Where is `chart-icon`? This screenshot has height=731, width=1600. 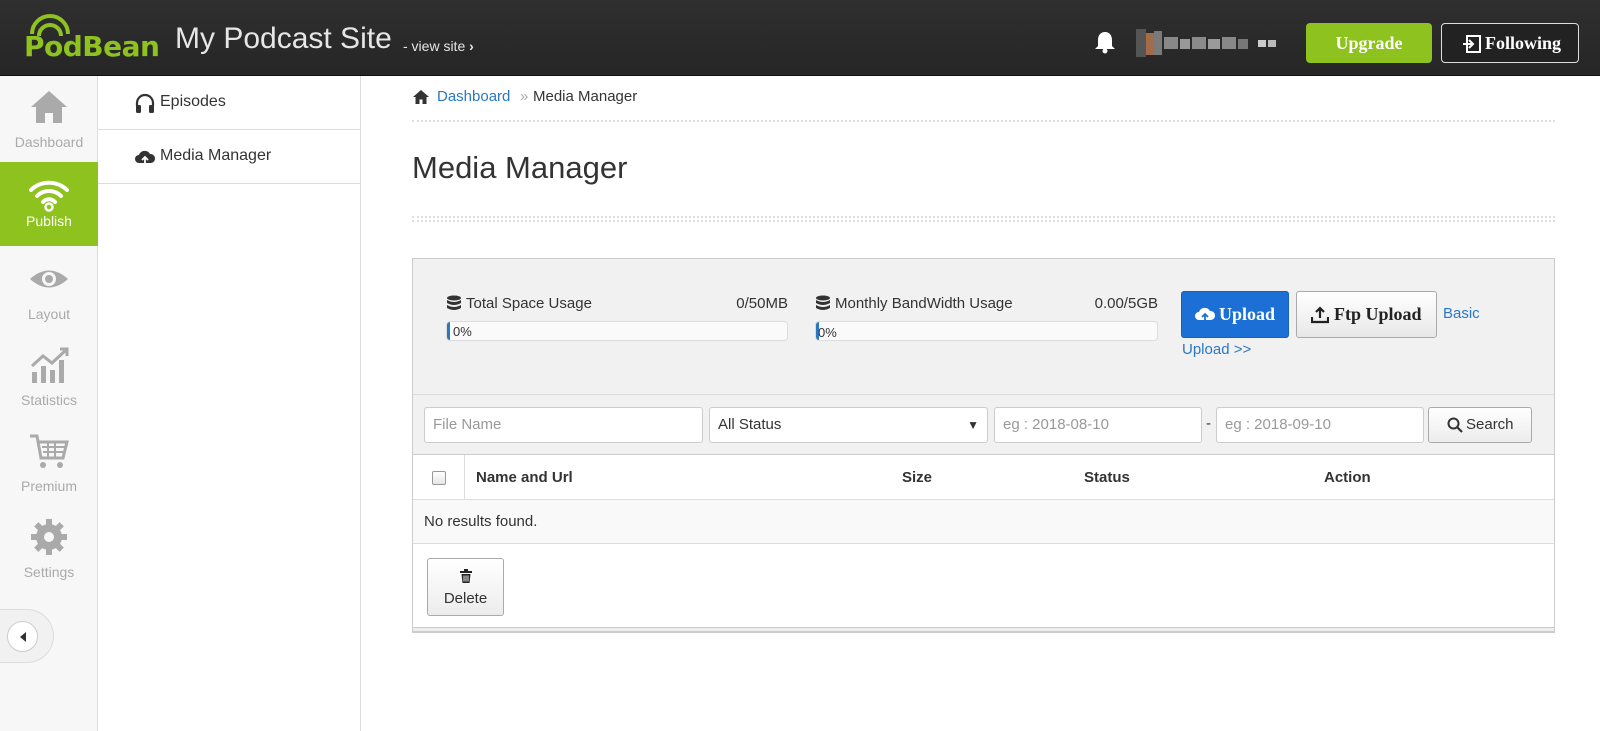 chart-icon is located at coordinates (49, 365).